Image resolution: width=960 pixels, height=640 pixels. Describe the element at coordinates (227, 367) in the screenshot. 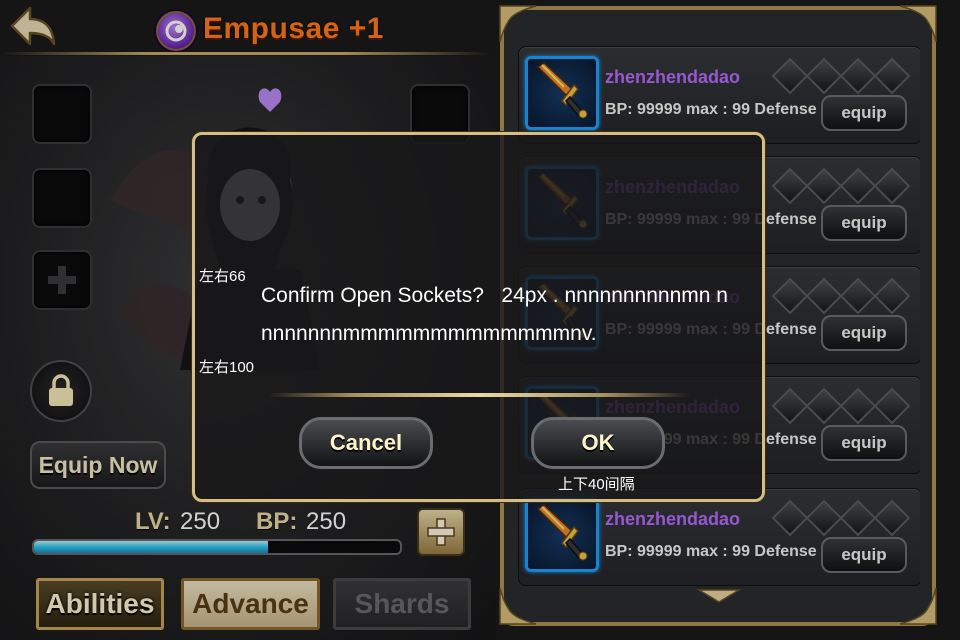

I see `dialog-annotation: 左右100` at that location.